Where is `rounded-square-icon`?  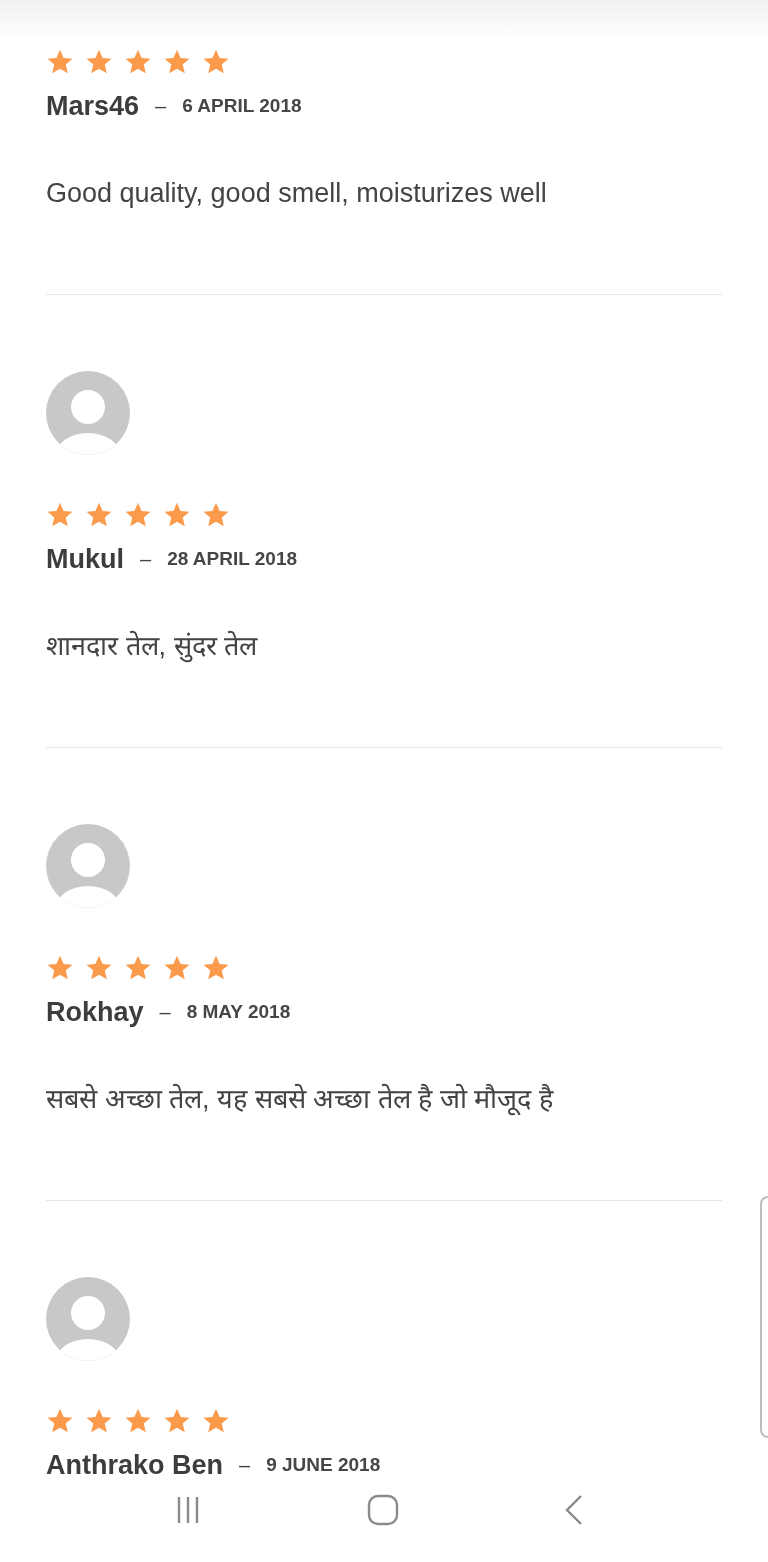
rounded-square-icon is located at coordinates (383, 1510).